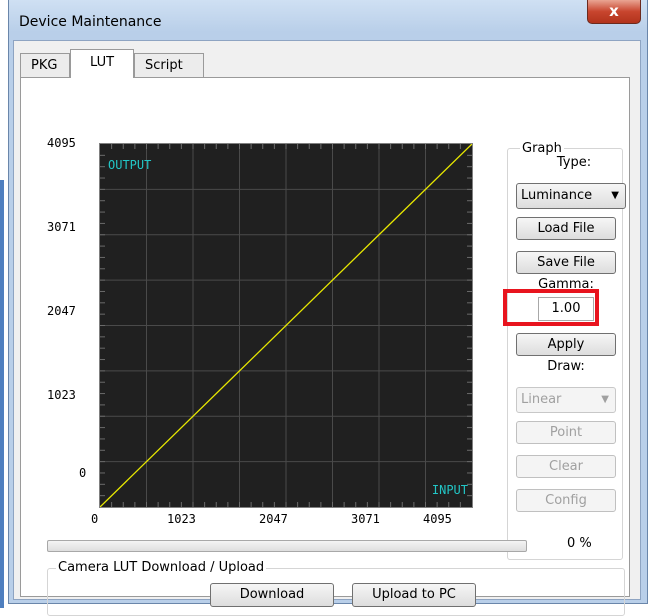  I want to click on y-tick-label: 3071, so click(61, 227).